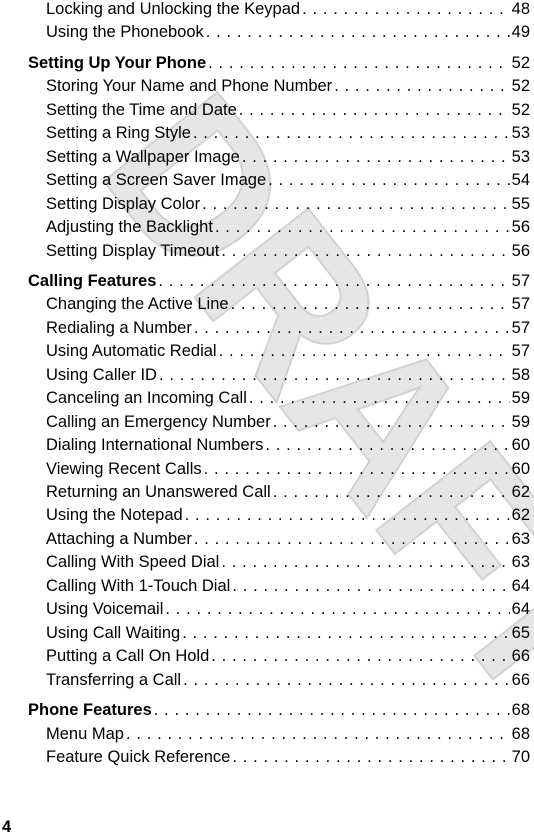 This screenshot has height=837, width=534. I want to click on toc-entry-title: Using Automatic Redial, so click(131, 351).